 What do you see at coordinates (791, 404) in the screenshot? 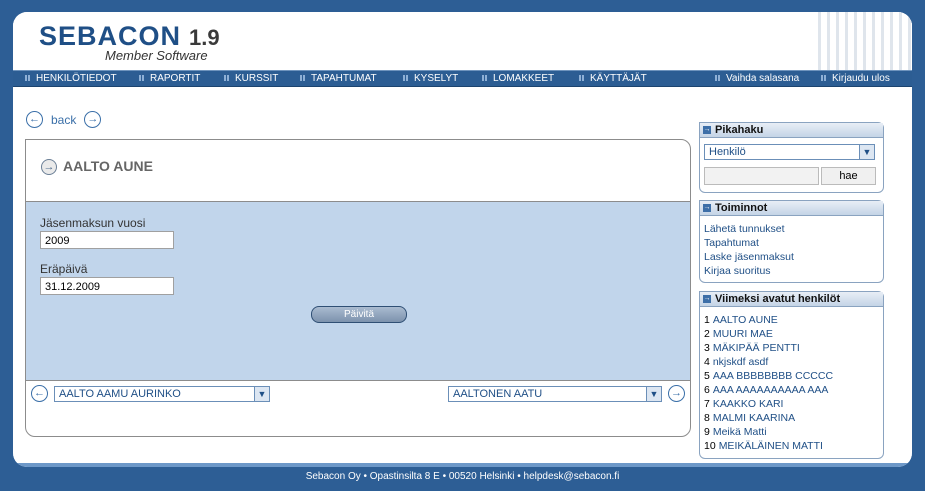
I see `recent-person-item: 7 KAAKKO KARI` at bounding box center [791, 404].